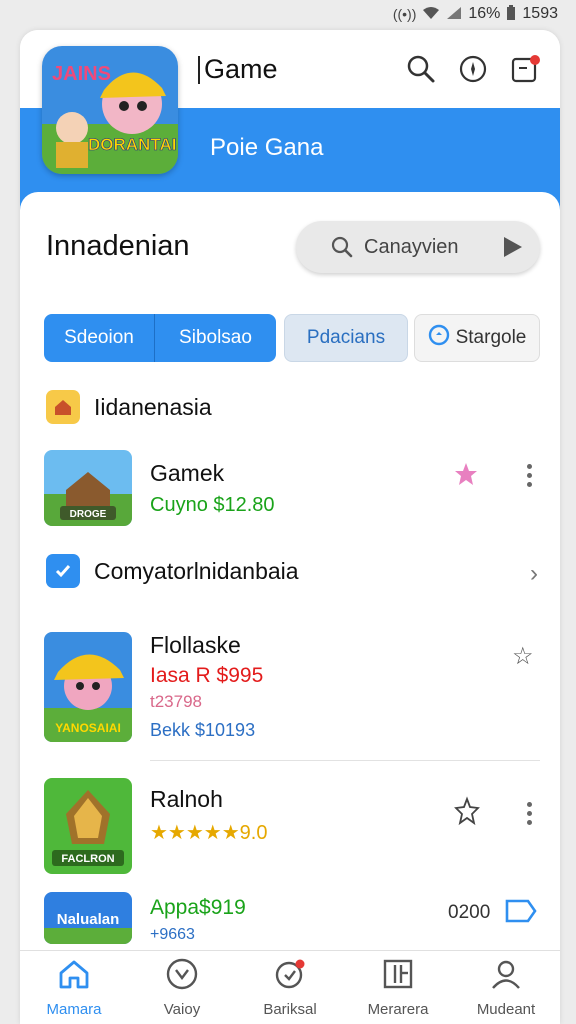  What do you see at coordinates (88, 514) in the screenshot?
I see `svg-text: DROGE` at bounding box center [88, 514].